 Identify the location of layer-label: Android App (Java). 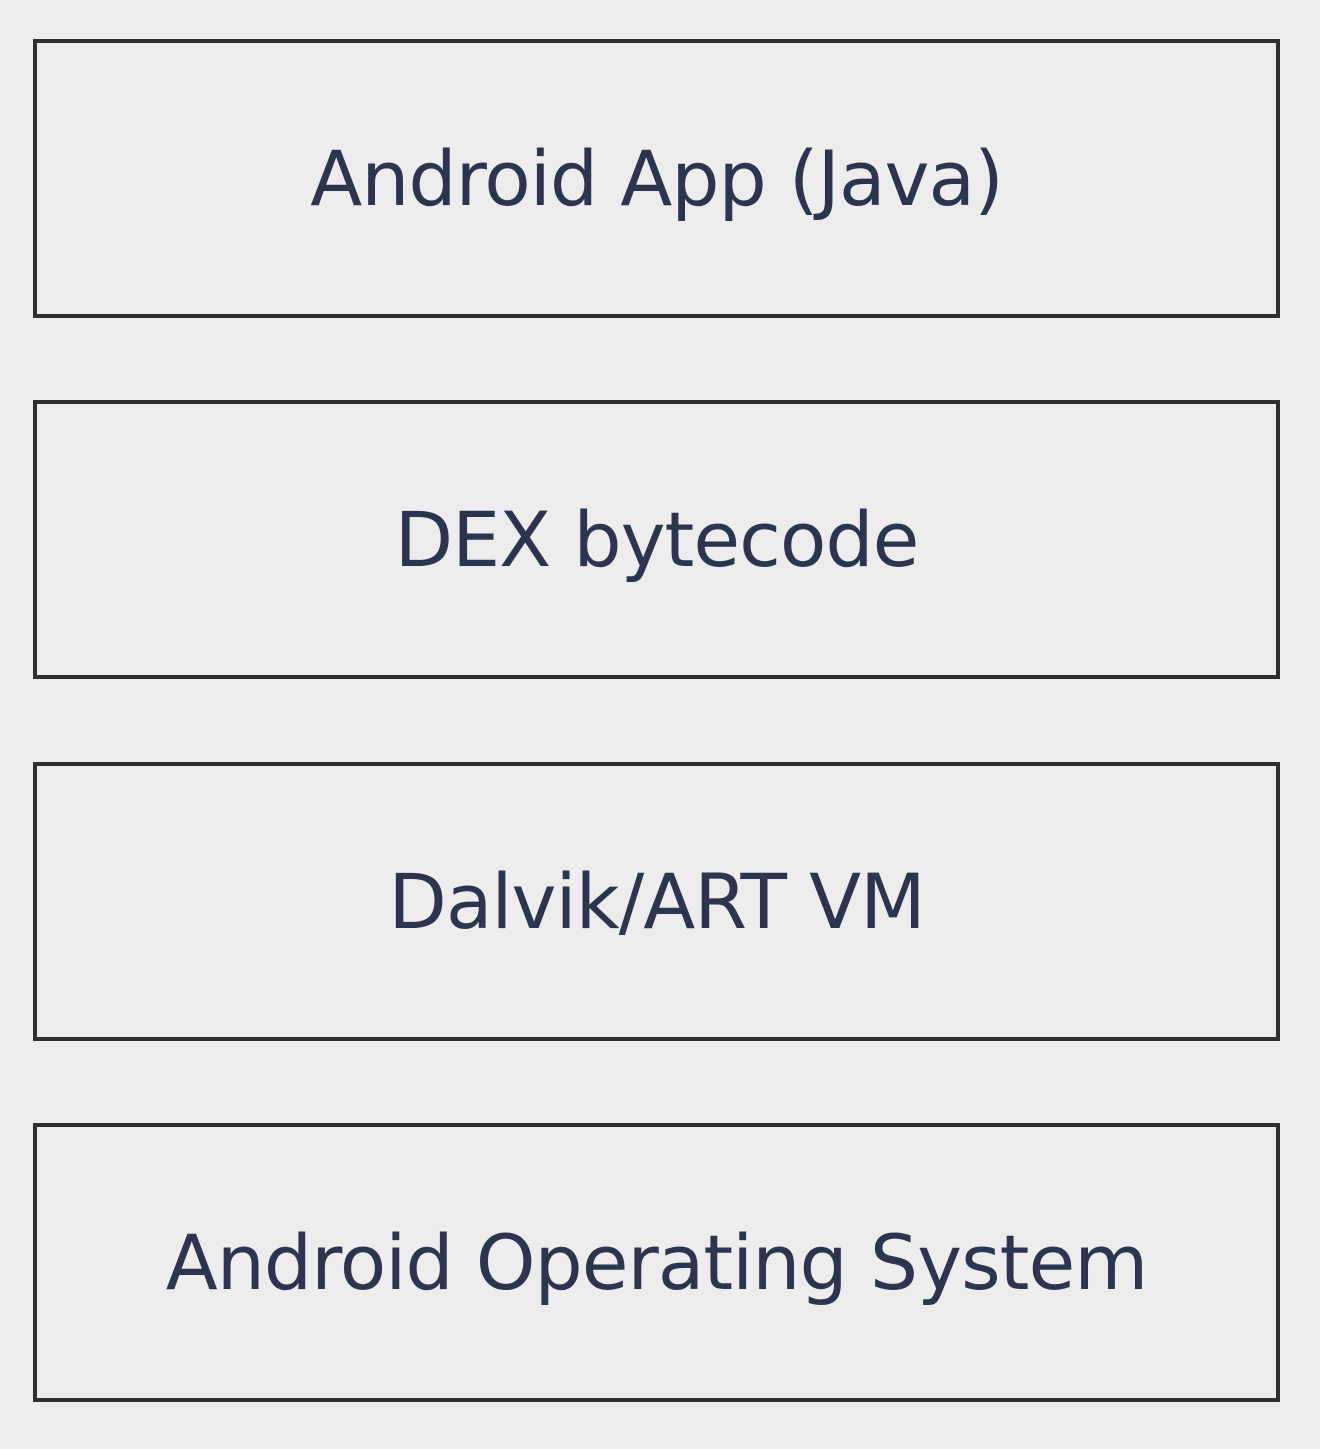
(656, 178).